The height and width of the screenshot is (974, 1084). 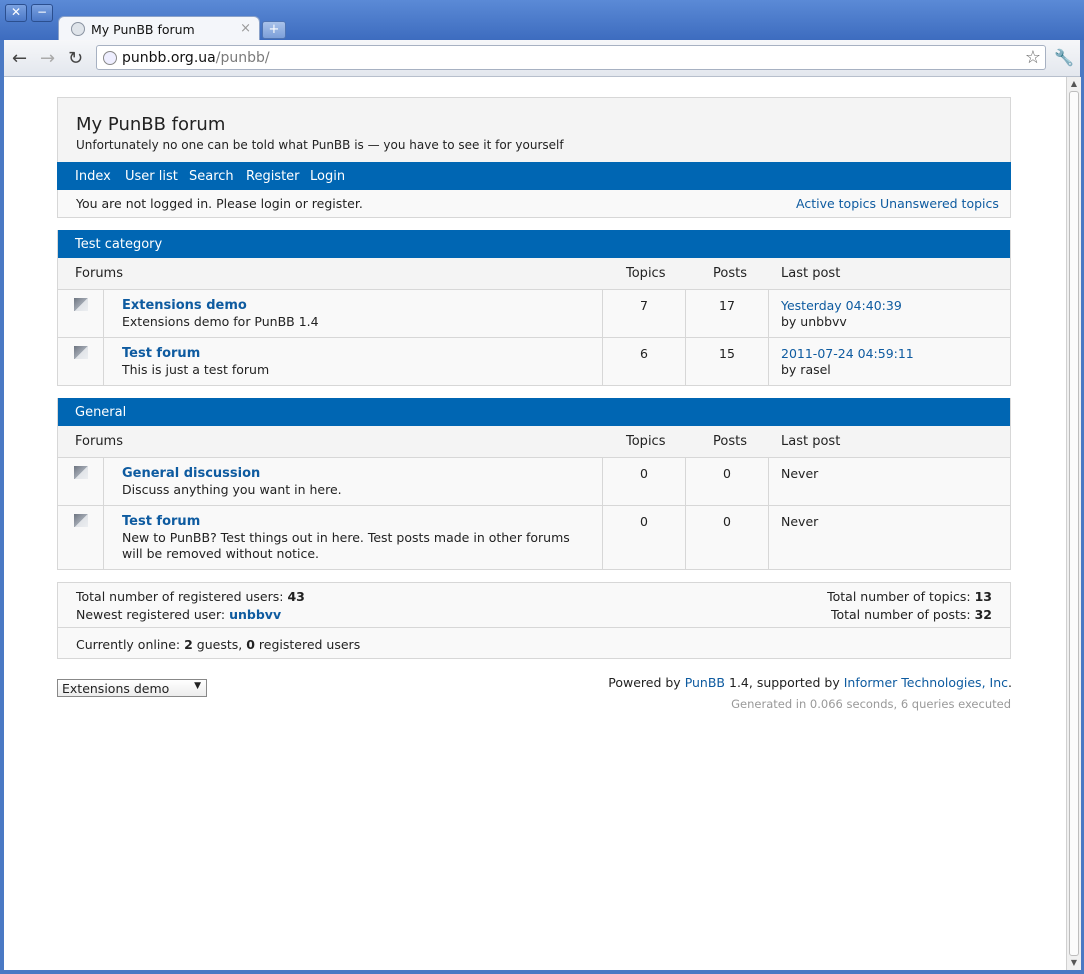 What do you see at coordinates (119, 244) in the screenshot?
I see `category-name: Test category` at bounding box center [119, 244].